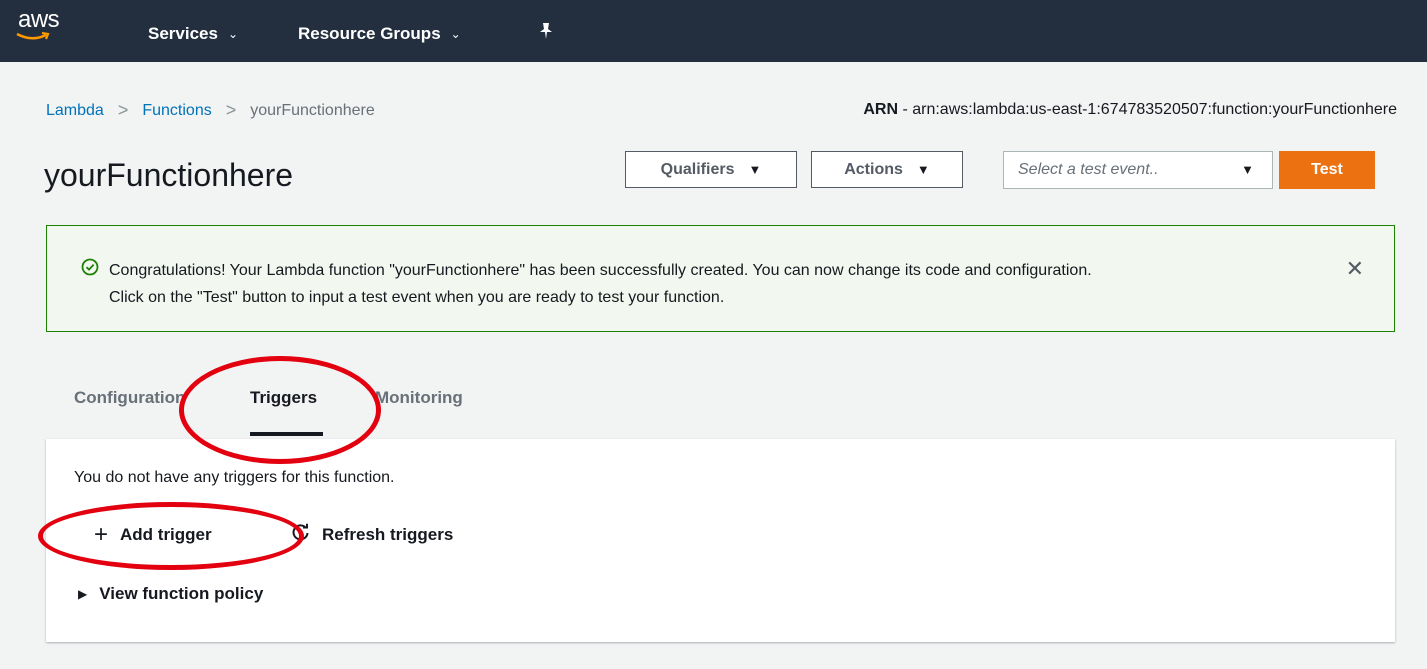  What do you see at coordinates (181, 593) in the screenshot?
I see `view-function-policy-label: View function policy` at bounding box center [181, 593].